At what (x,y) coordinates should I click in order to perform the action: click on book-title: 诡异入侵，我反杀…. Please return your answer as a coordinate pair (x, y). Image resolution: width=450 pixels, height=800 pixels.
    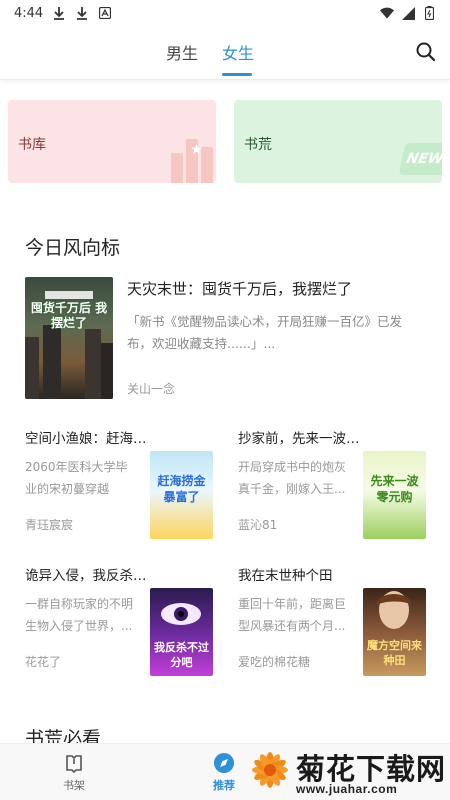
    Looking at the image, I should click on (85, 576).